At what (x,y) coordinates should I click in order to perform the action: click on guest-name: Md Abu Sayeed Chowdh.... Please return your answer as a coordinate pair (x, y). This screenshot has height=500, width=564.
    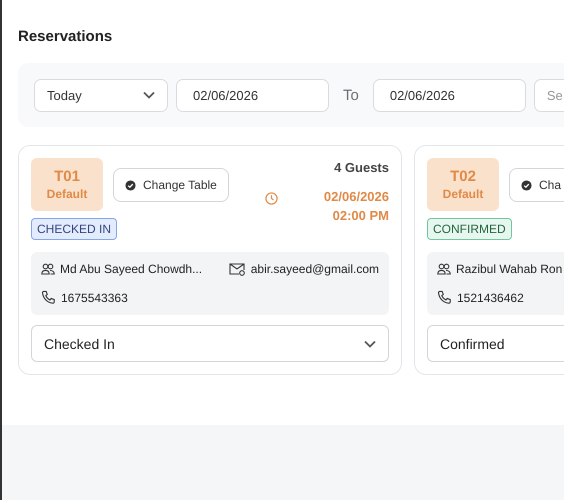
    Looking at the image, I should click on (131, 269).